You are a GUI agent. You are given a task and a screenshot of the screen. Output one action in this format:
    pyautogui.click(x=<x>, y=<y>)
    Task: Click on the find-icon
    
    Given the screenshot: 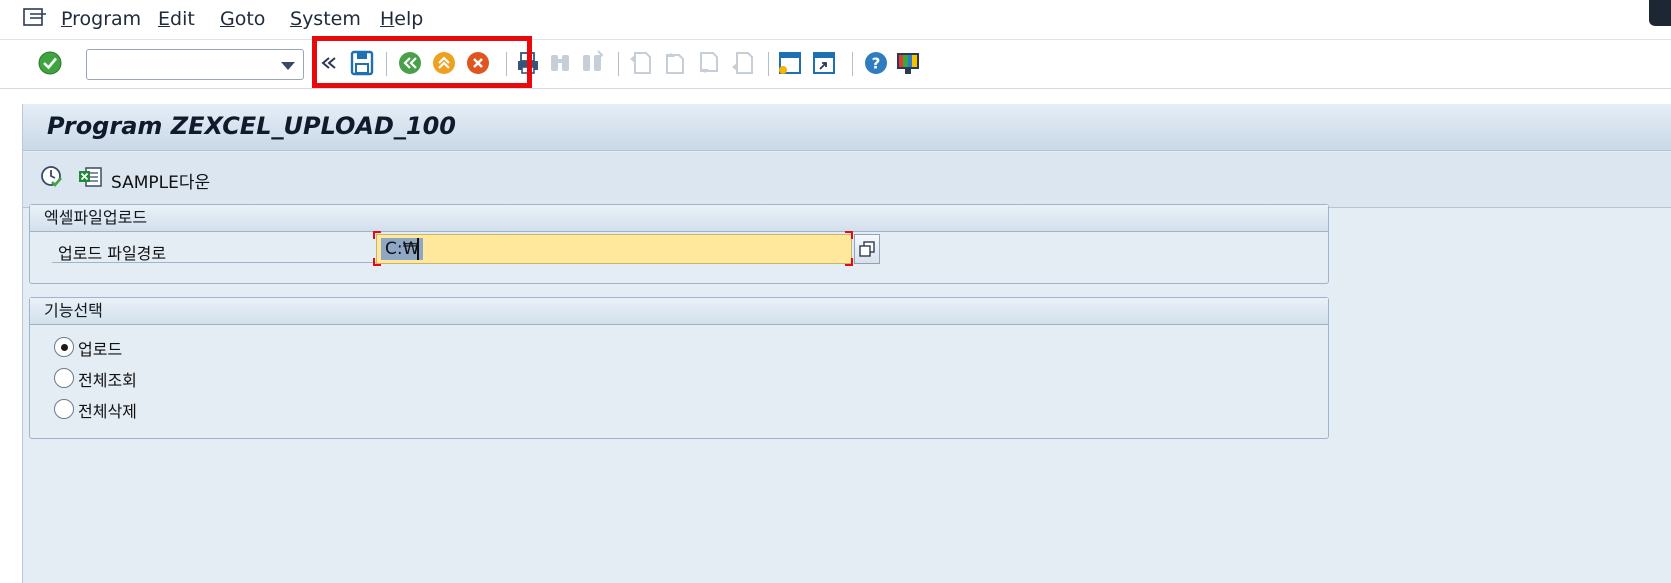 What is the action you would take?
    pyautogui.click(x=560, y=63)
    